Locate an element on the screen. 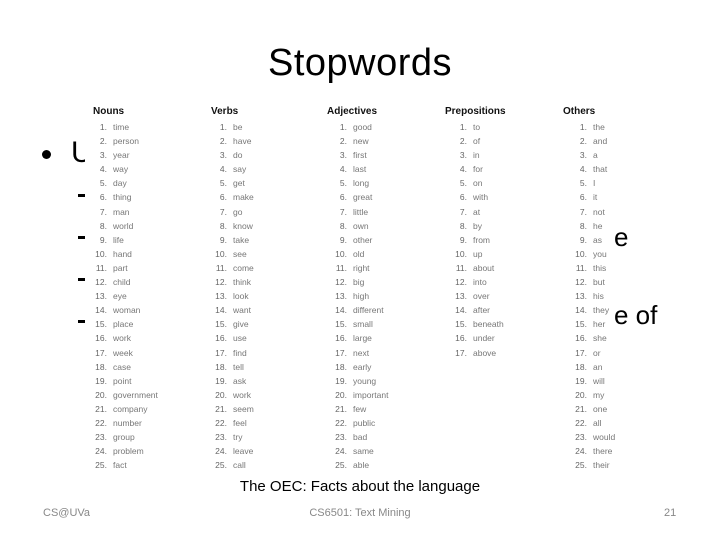  word: to is located at coordinates (477, 127).